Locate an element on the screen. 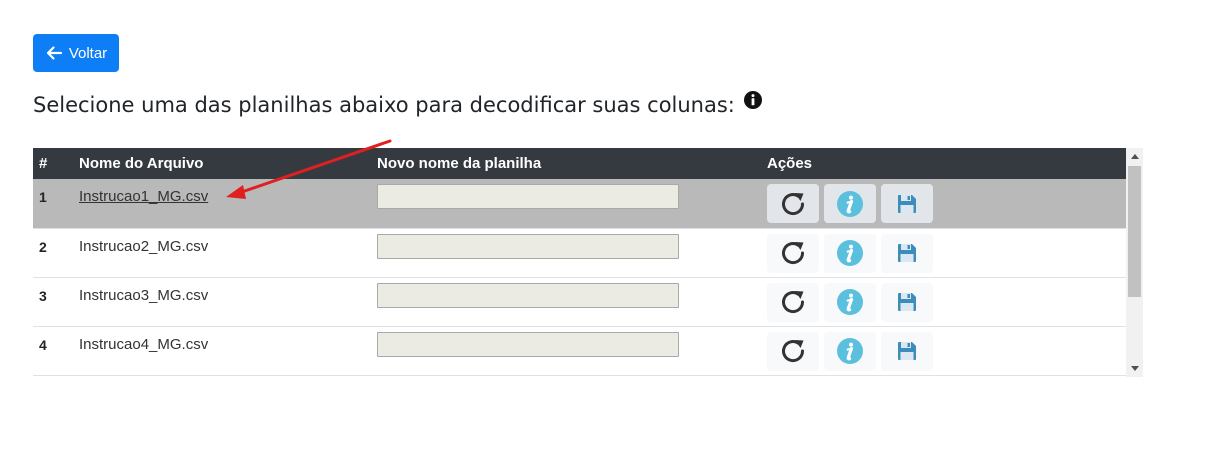 The image size is (1223, 465). row-number-cell: 1 is located at coordinates (56, 203).